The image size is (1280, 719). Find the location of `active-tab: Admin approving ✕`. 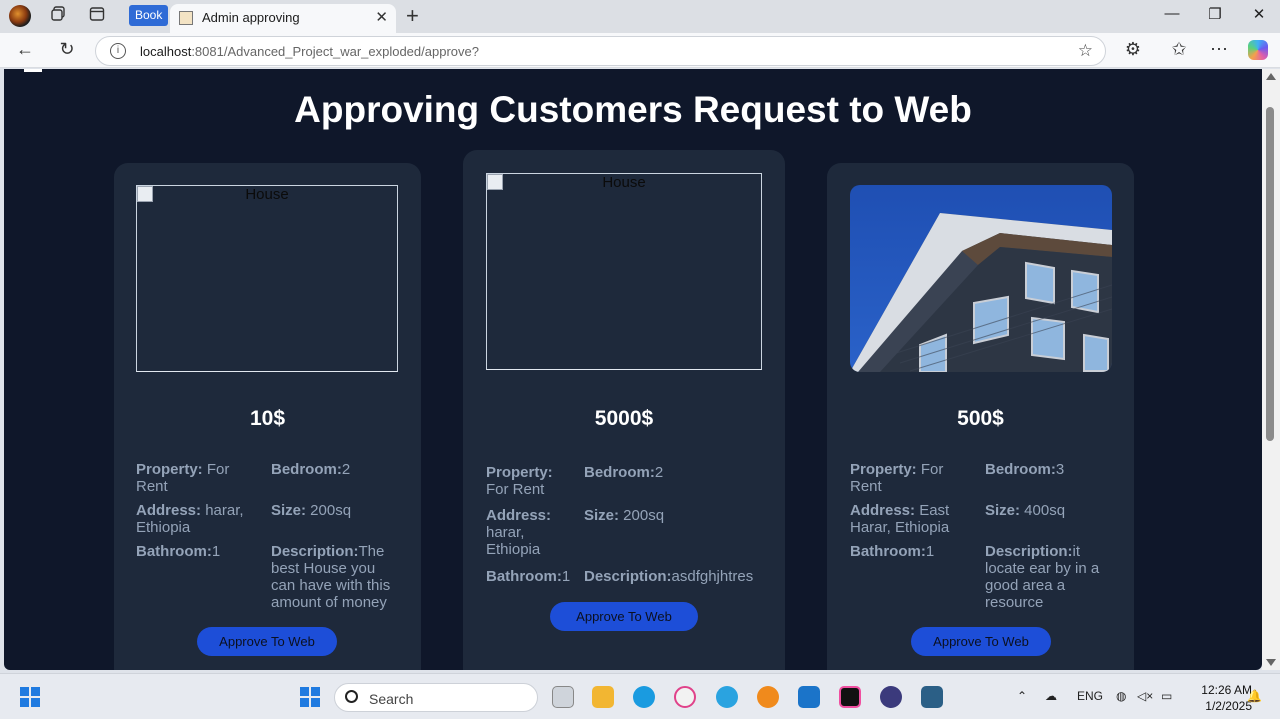

active-tab: Admin approving ✕ is located at coordinates (283, 18).